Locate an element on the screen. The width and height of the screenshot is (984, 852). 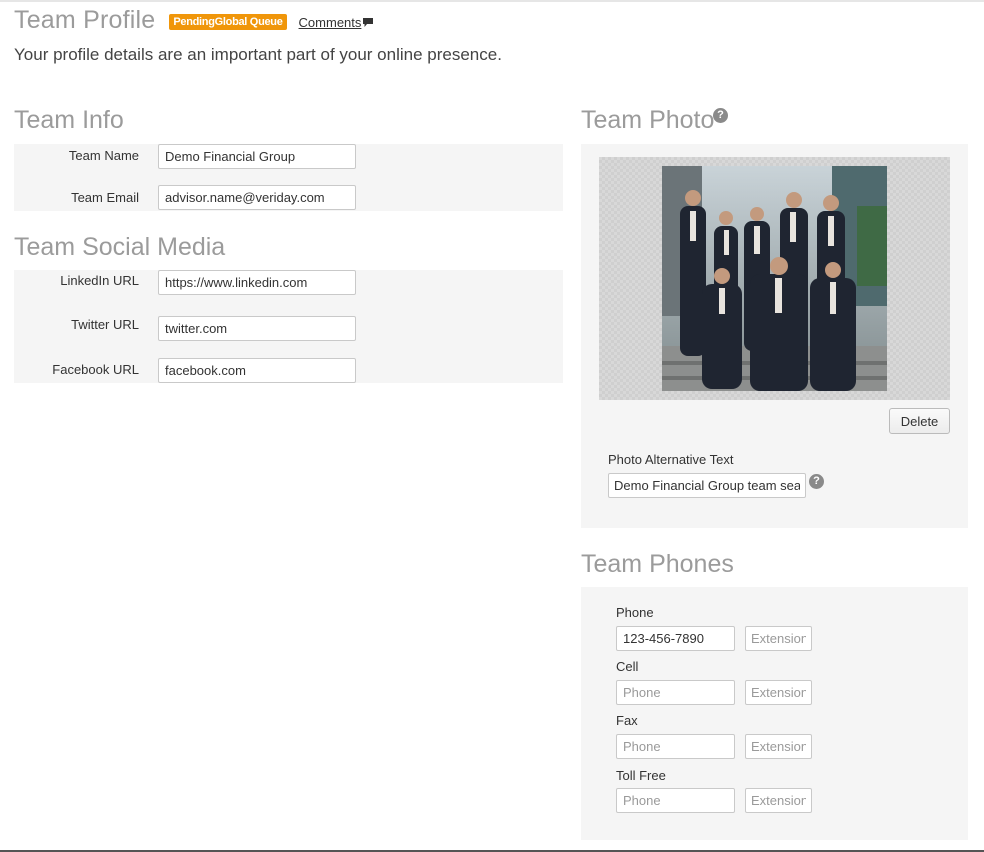
phone-label: Phone is located at coordinates (635, 612).